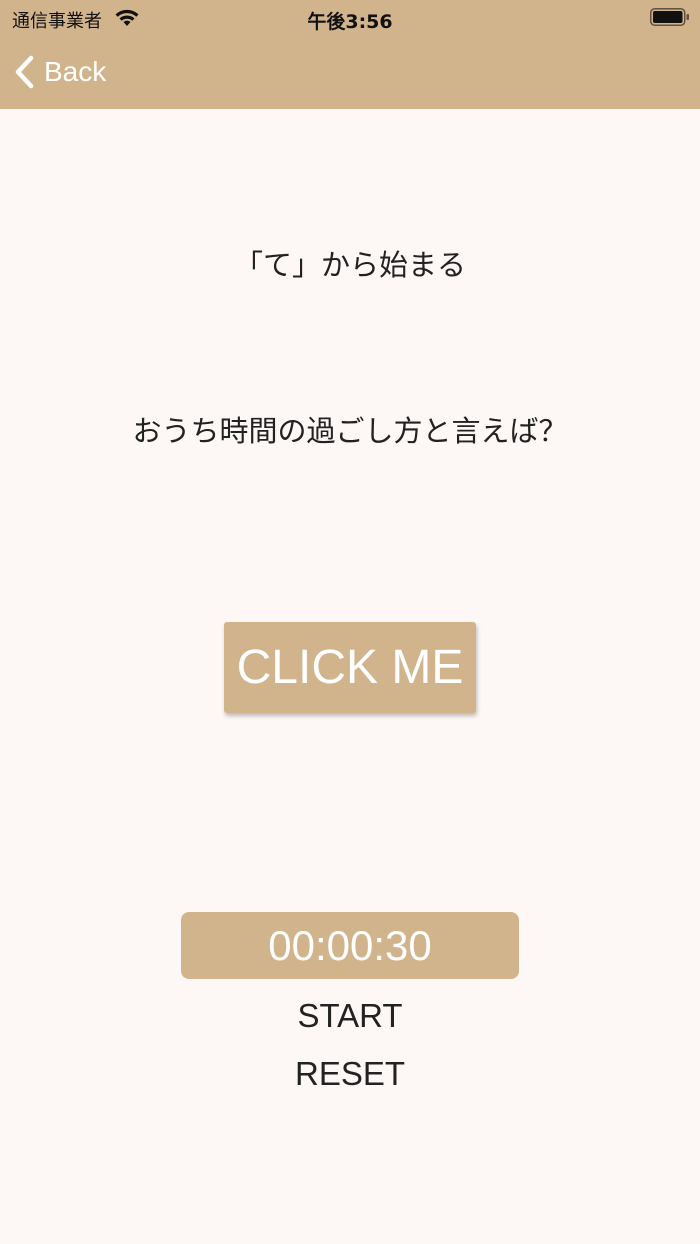 The height and width of the screenshot is (1244, 700). What do you see at coordinates (350, 431) in the screenshot?
I see `question-text: おうち時間の過ごし方と言えば？` at bounding box center [350, 431].